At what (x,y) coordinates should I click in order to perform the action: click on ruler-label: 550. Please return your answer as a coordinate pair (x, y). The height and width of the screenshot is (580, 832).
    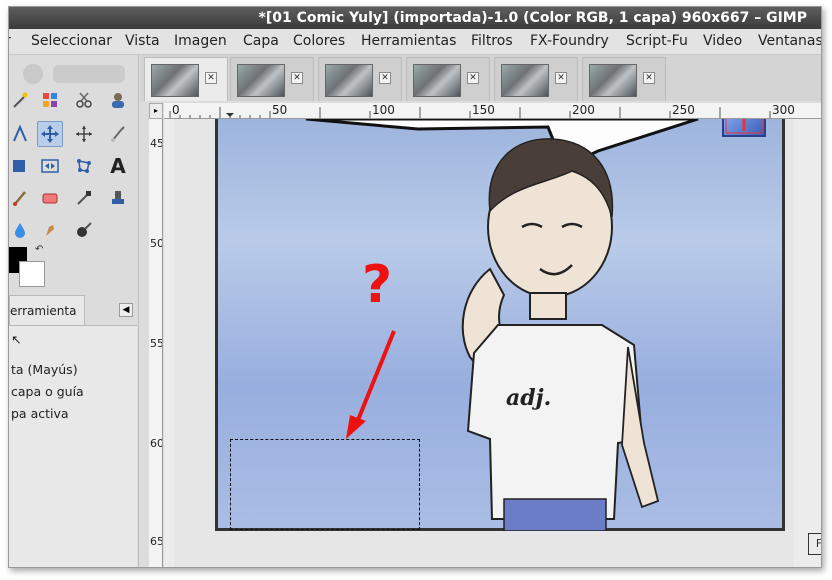
    Looking at the image, I should click on (156, 343).